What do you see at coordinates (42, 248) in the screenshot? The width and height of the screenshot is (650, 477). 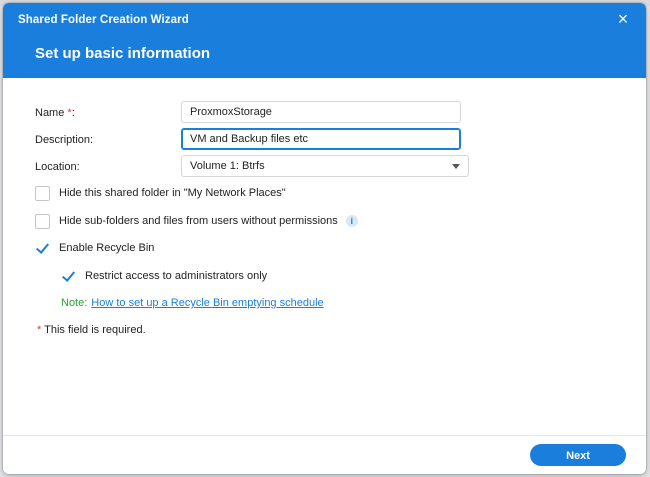 I see `recycle-bin-checkbox` at bounding box center [42, 248].